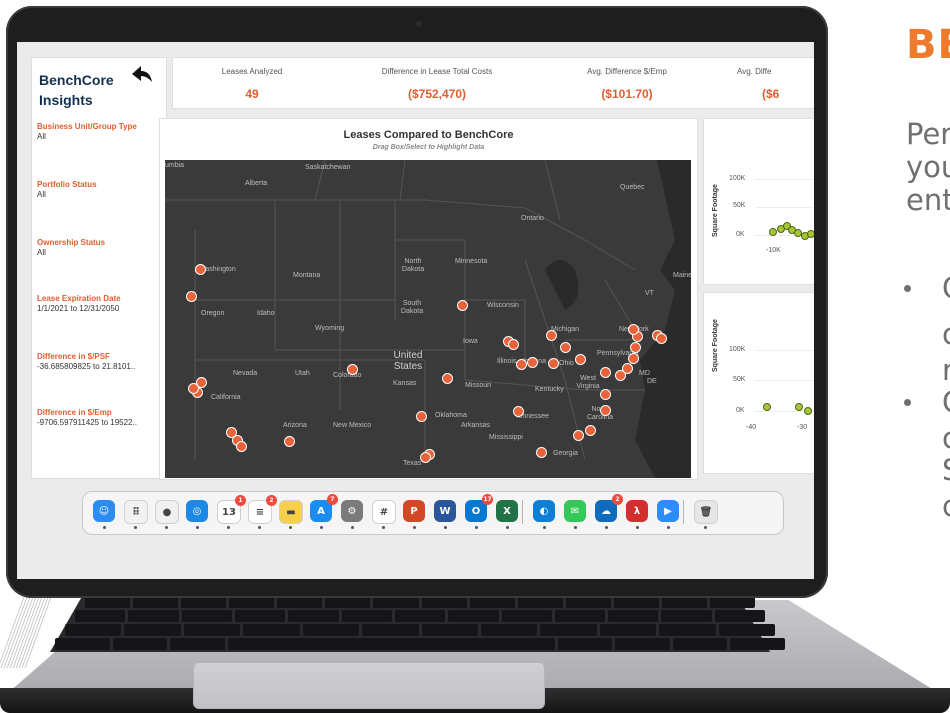 Image resolution: width=950 pixels, height=713 pixels. Describe the element at coordinates (606, 511) in the screenshot. I see `dock-glyph: ☁` at that location.